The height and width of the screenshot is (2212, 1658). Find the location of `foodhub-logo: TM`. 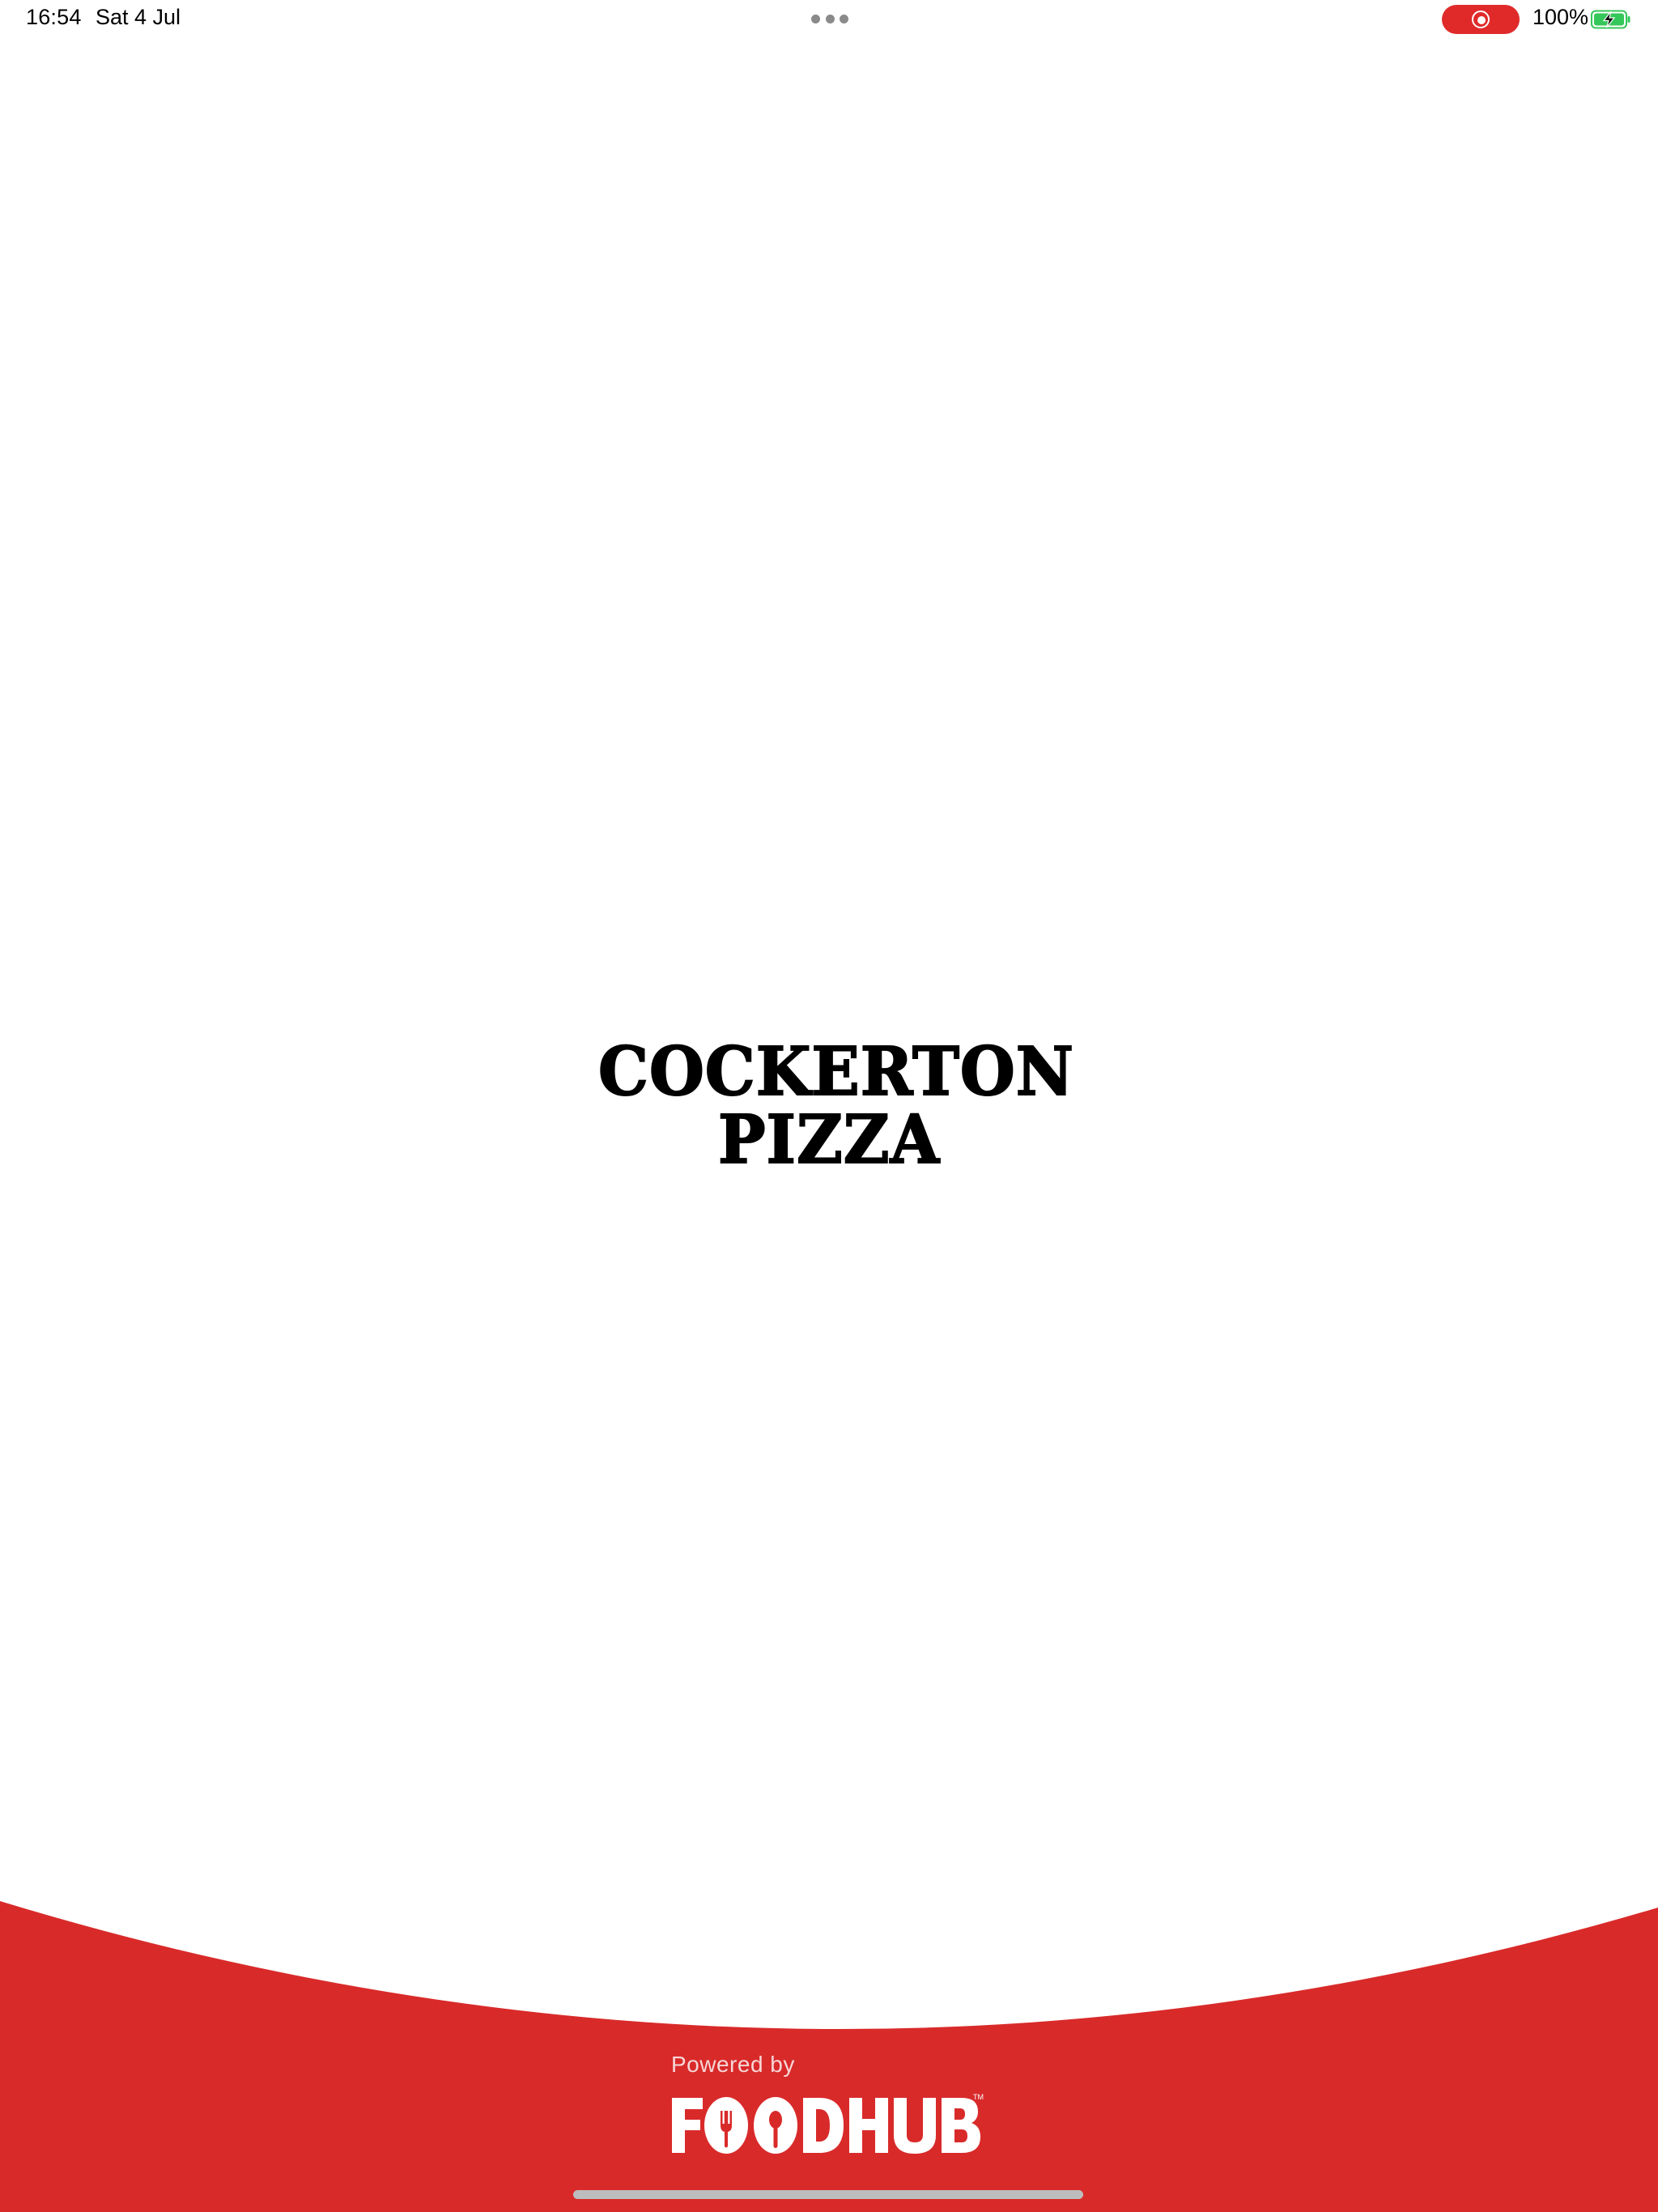

foodhub-logo: TM is located at coordinates (828, 2123).